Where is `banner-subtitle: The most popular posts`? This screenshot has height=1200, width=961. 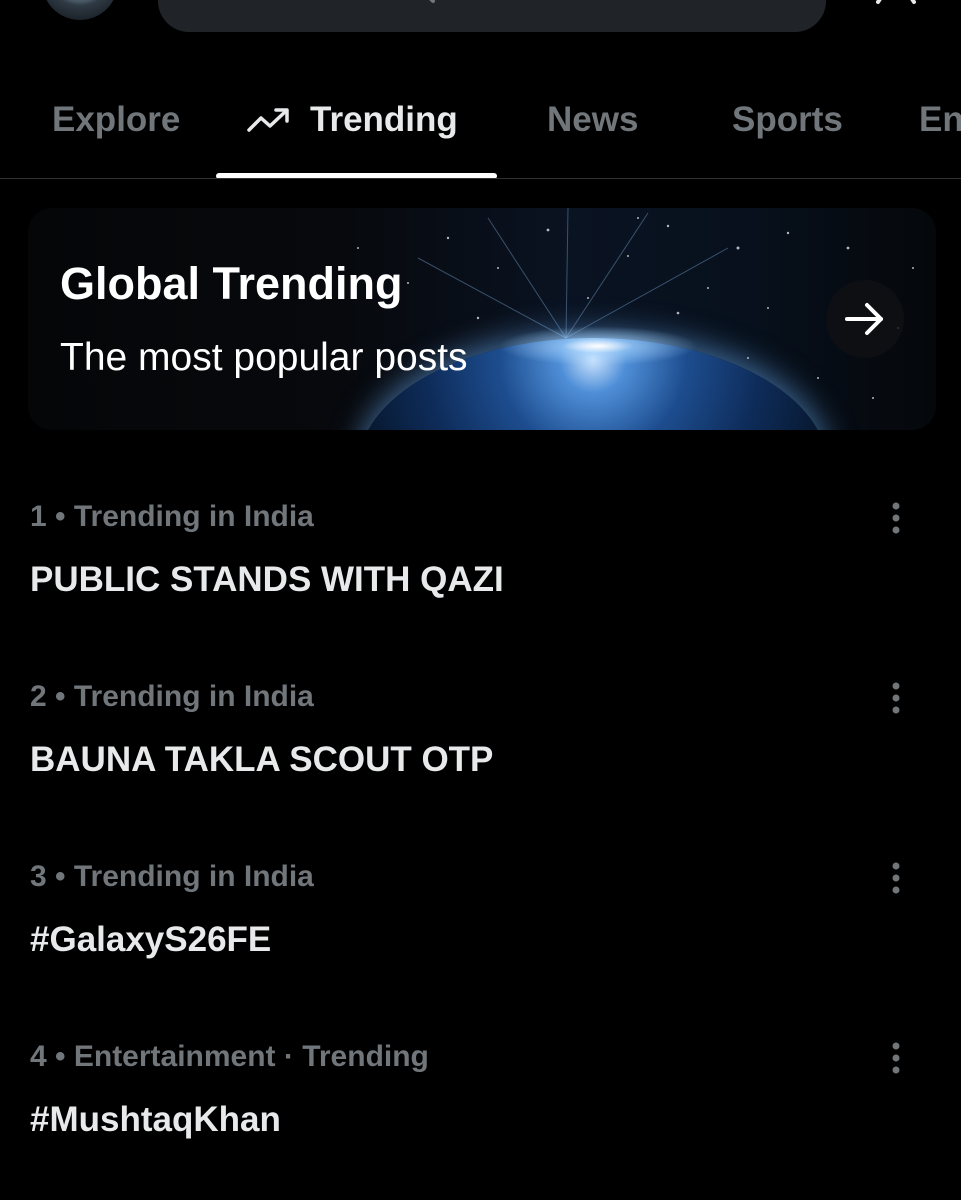 banner-subtitle: The most popular posts is located at coordinates (264, 357).